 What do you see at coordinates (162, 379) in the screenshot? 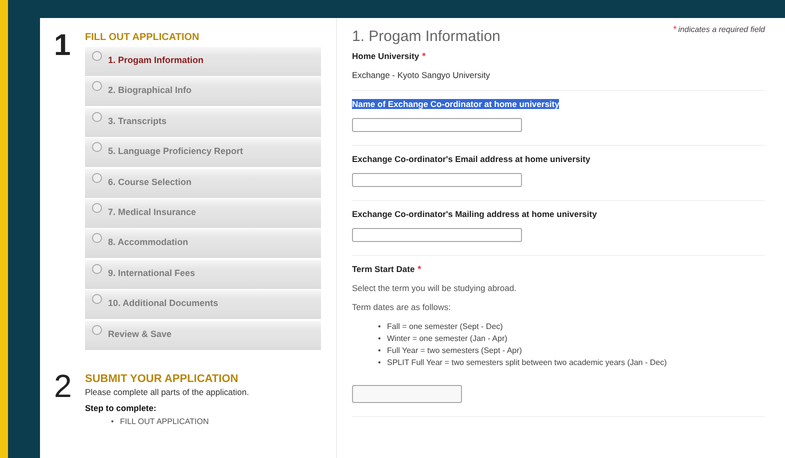
I see `section-heading: SUBMIT YOUR APPLICATION` at bounding box center [162, 379].